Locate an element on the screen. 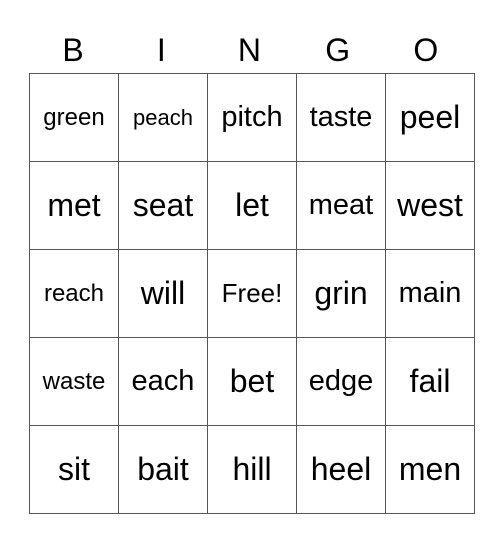  bingo-header: B I N G O is located at coordinates (250, 50).